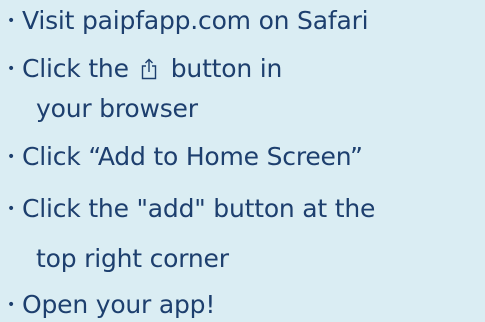  I want to click on step-1-text: Visit paipfapp.com on Safari, so click(195, 20).